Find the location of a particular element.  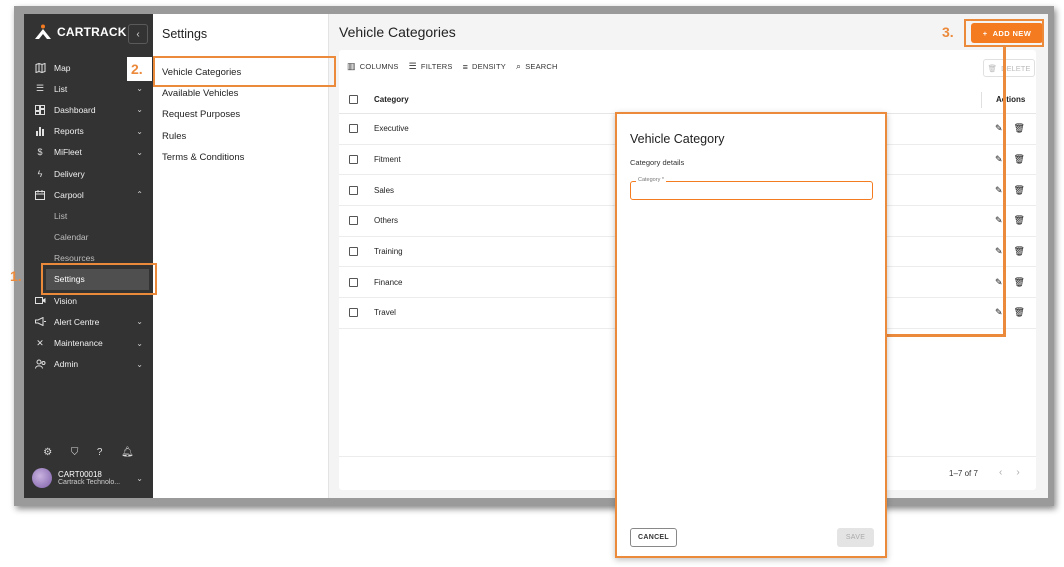

category-cell: Others is located at coordinates (386, 221).